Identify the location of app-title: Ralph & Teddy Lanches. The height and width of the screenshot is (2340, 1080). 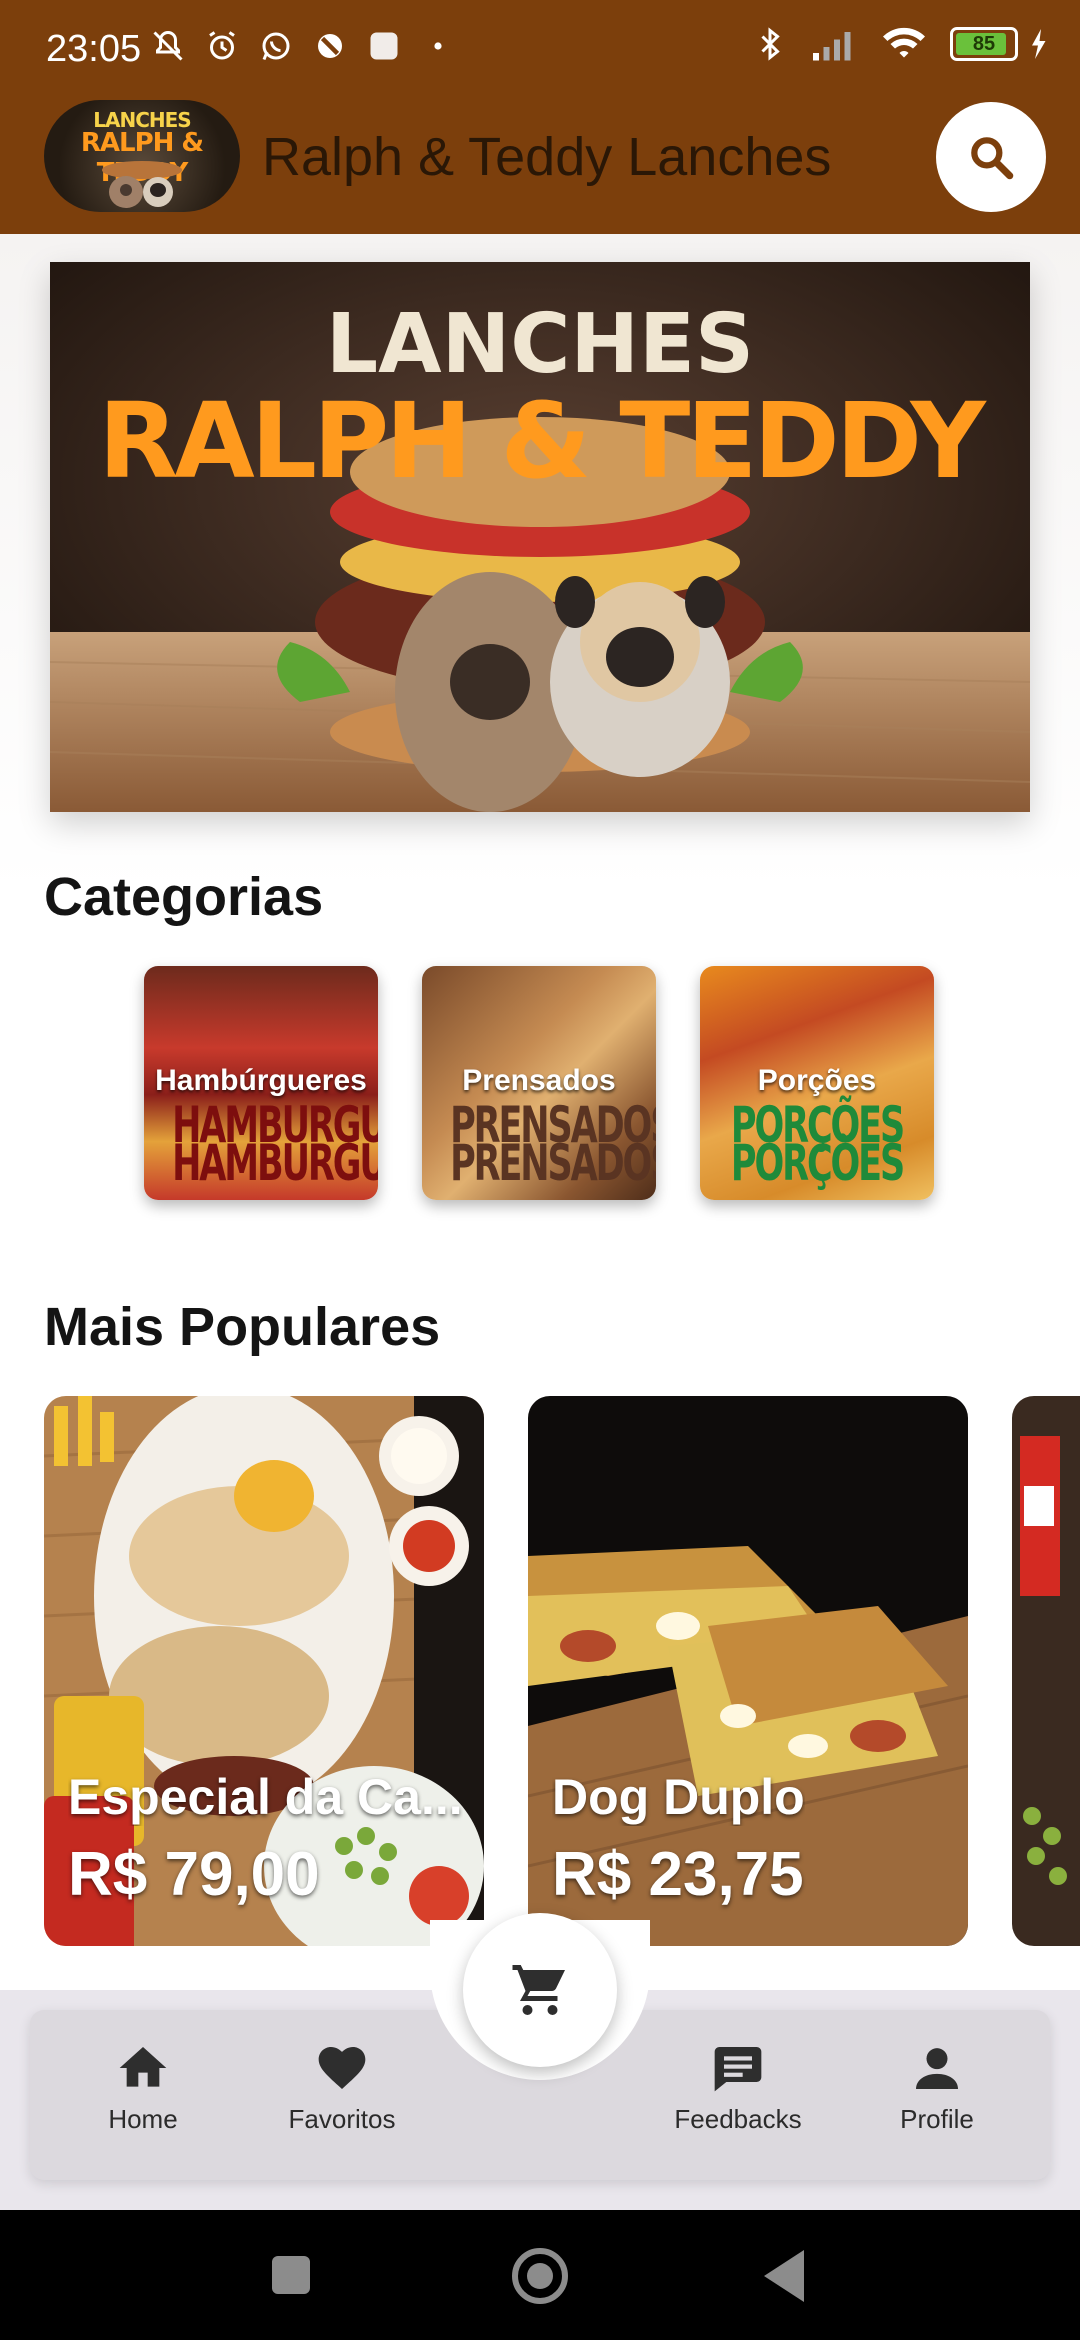
(547, 157).